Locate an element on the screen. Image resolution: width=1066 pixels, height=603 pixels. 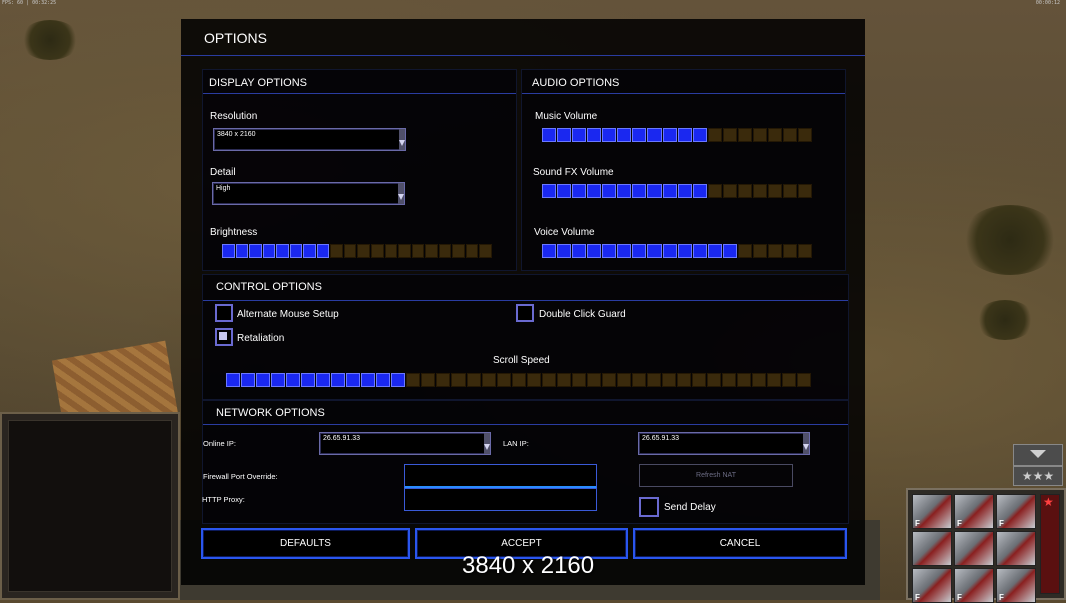
firewall-port-input is located at coordinates (500, 475).